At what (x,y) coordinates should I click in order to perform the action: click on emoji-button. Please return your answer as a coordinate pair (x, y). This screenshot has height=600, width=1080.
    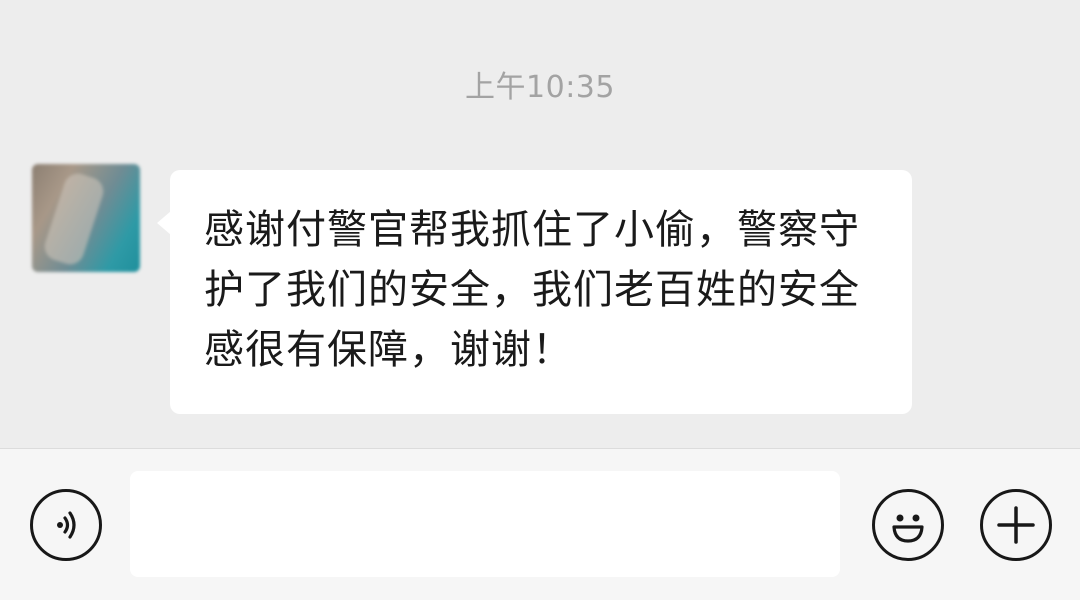
    Looking at the image, I should click on (908, 525).